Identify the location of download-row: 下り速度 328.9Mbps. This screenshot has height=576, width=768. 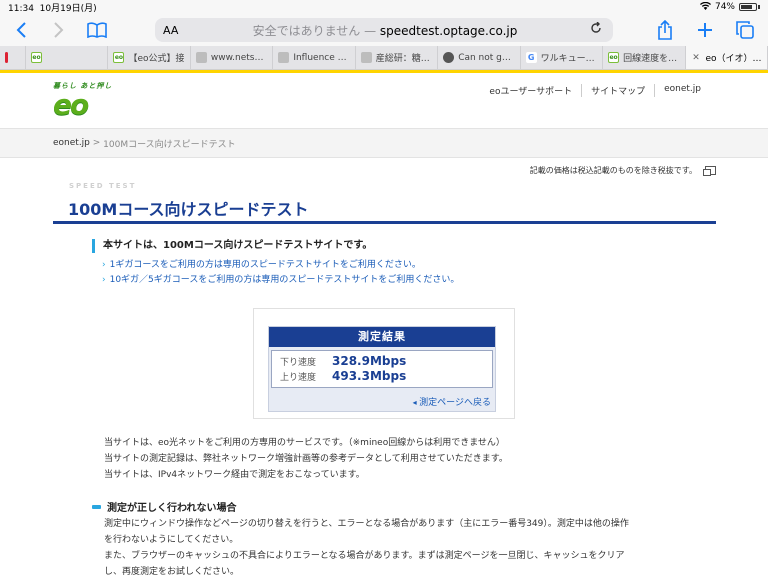
(382, 361).